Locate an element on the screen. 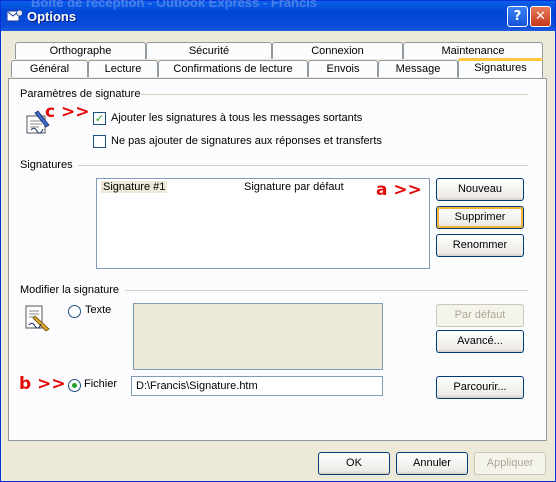  annotation-b: b >> is located at coordinates (42, 384).